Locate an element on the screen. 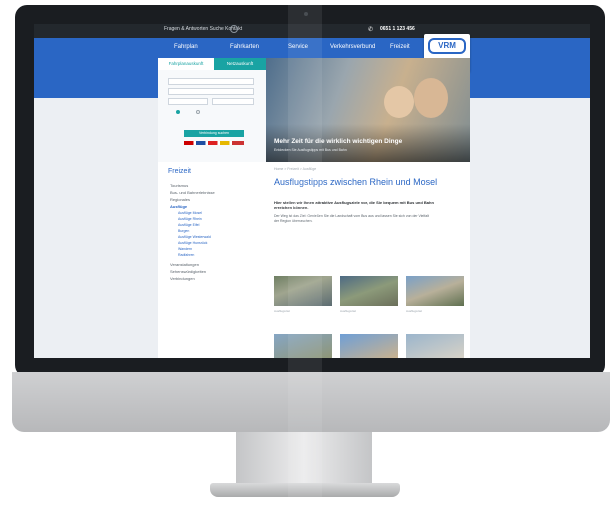 This screenshot has height=505, width=610. hero-child is located at coordinates (399, 102).